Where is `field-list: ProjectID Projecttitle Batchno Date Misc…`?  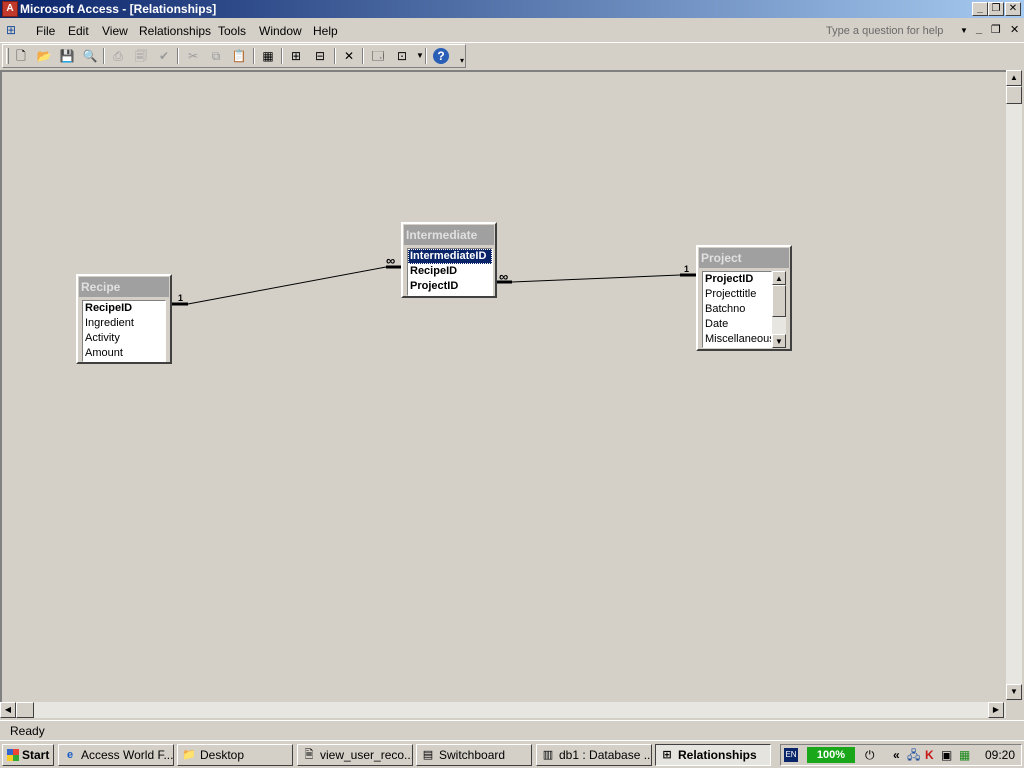
field-list: ProjectID Projecttitle Batchno Date Misc… is located at coordinates (737, 309).